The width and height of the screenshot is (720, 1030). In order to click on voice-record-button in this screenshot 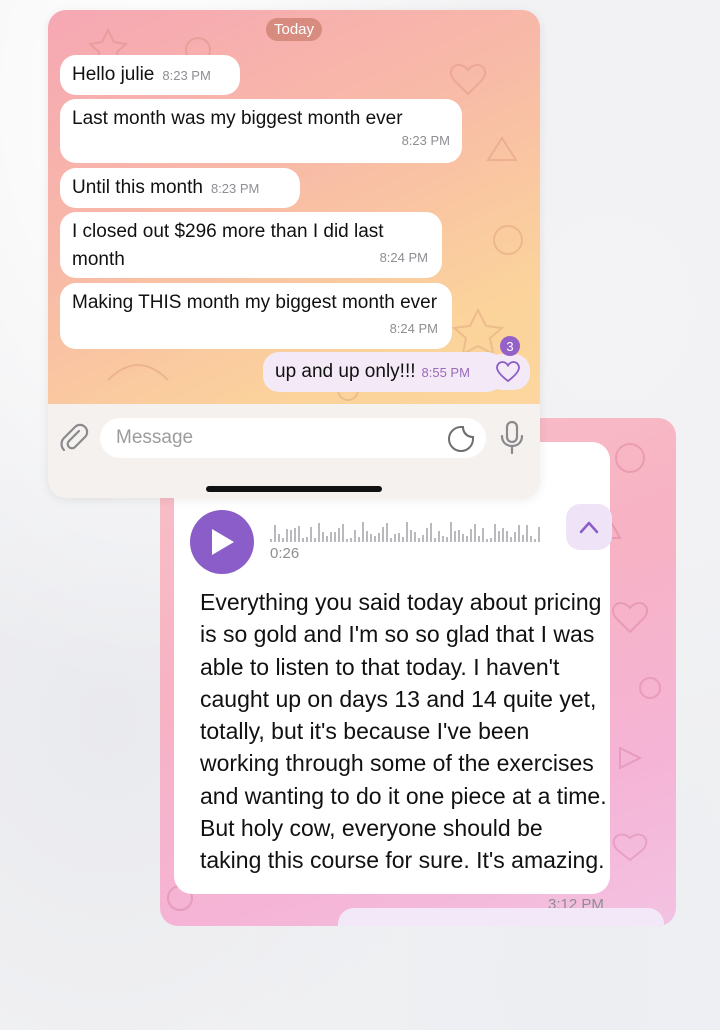, I will do `click(512, 438)`.